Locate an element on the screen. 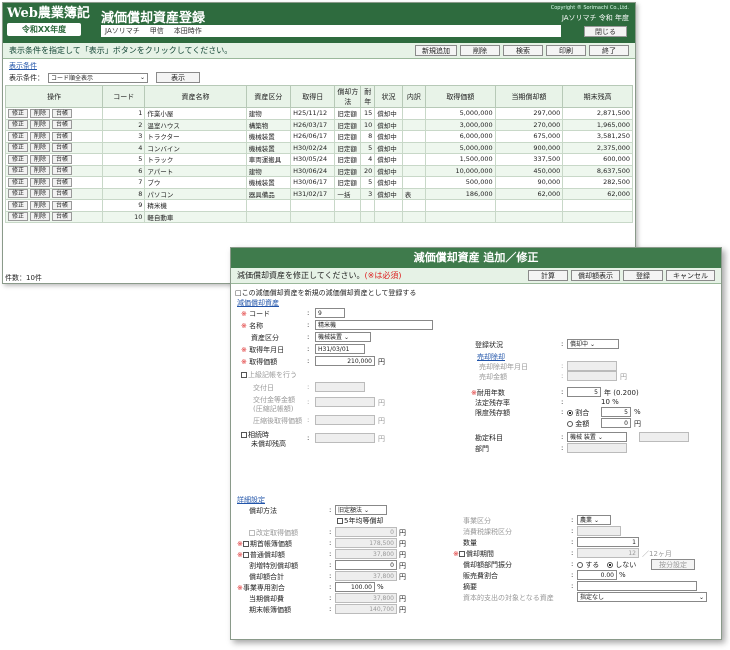 Image resolution: width=730 pixels, height=650 pixels. biz-ratio-input: 100.00 is located at coordinates (355, 587).